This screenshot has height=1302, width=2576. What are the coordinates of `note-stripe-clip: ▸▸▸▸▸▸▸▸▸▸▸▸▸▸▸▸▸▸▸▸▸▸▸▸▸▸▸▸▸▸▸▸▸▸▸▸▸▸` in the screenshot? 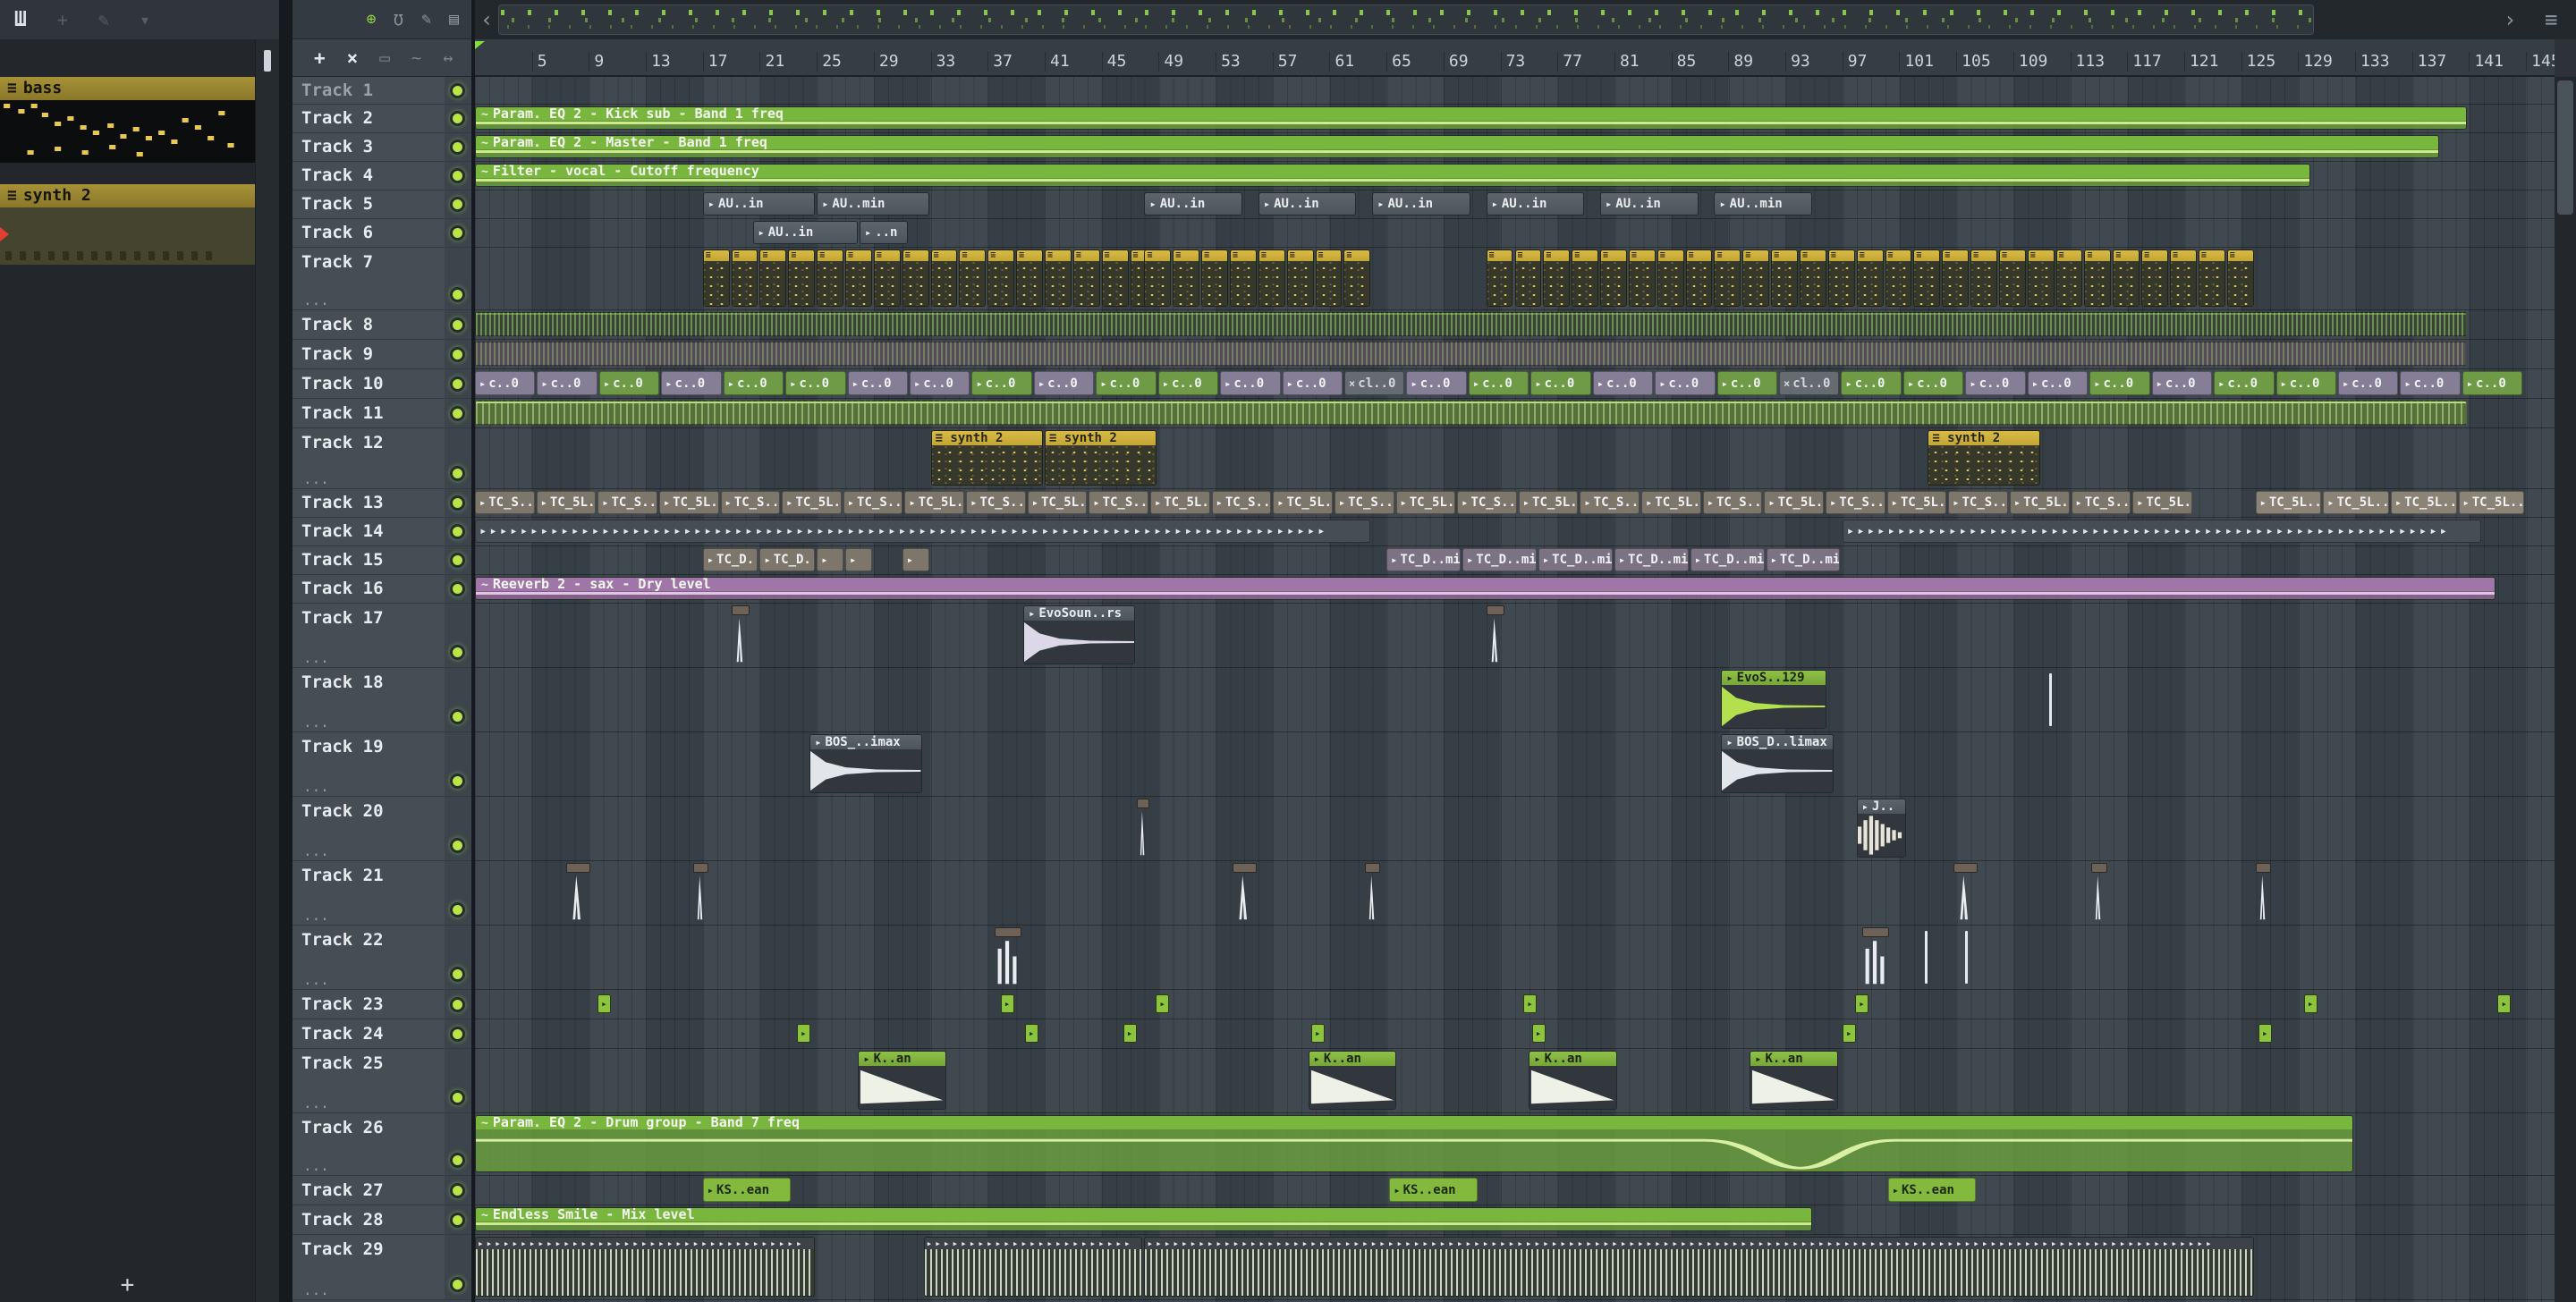 It's located at (645, 1267).